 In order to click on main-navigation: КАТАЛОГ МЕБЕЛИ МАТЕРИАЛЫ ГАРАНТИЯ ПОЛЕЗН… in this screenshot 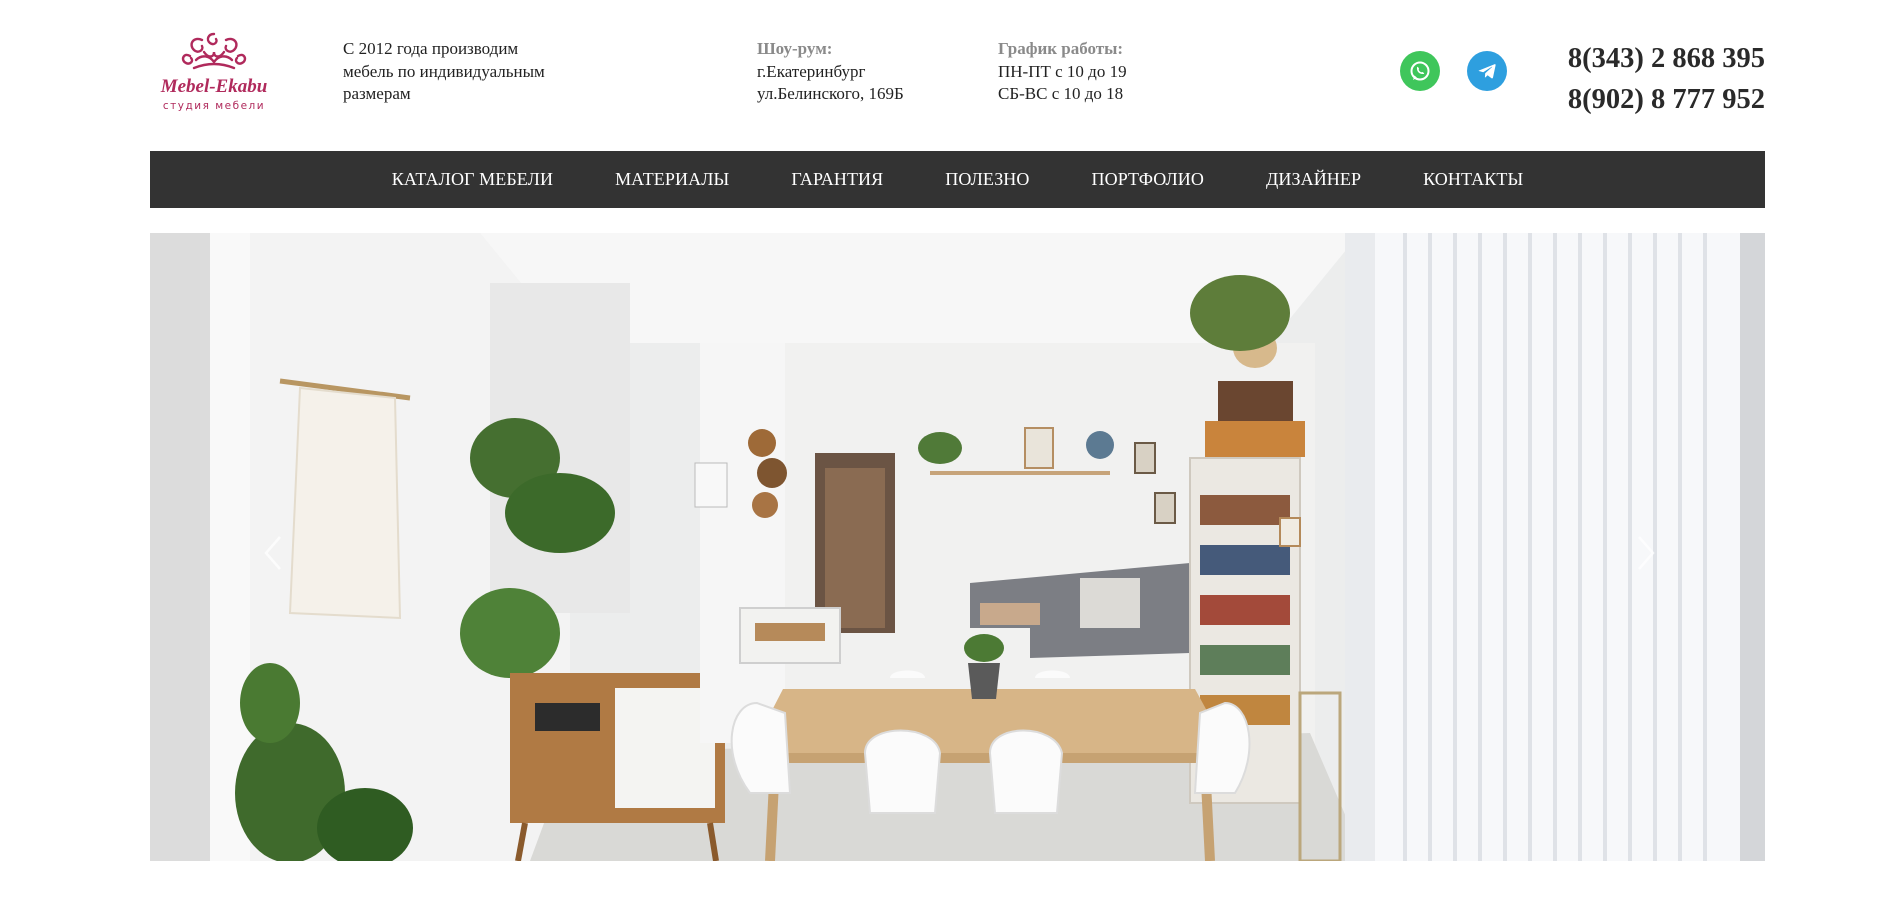, I will do `click(957, 179)`.